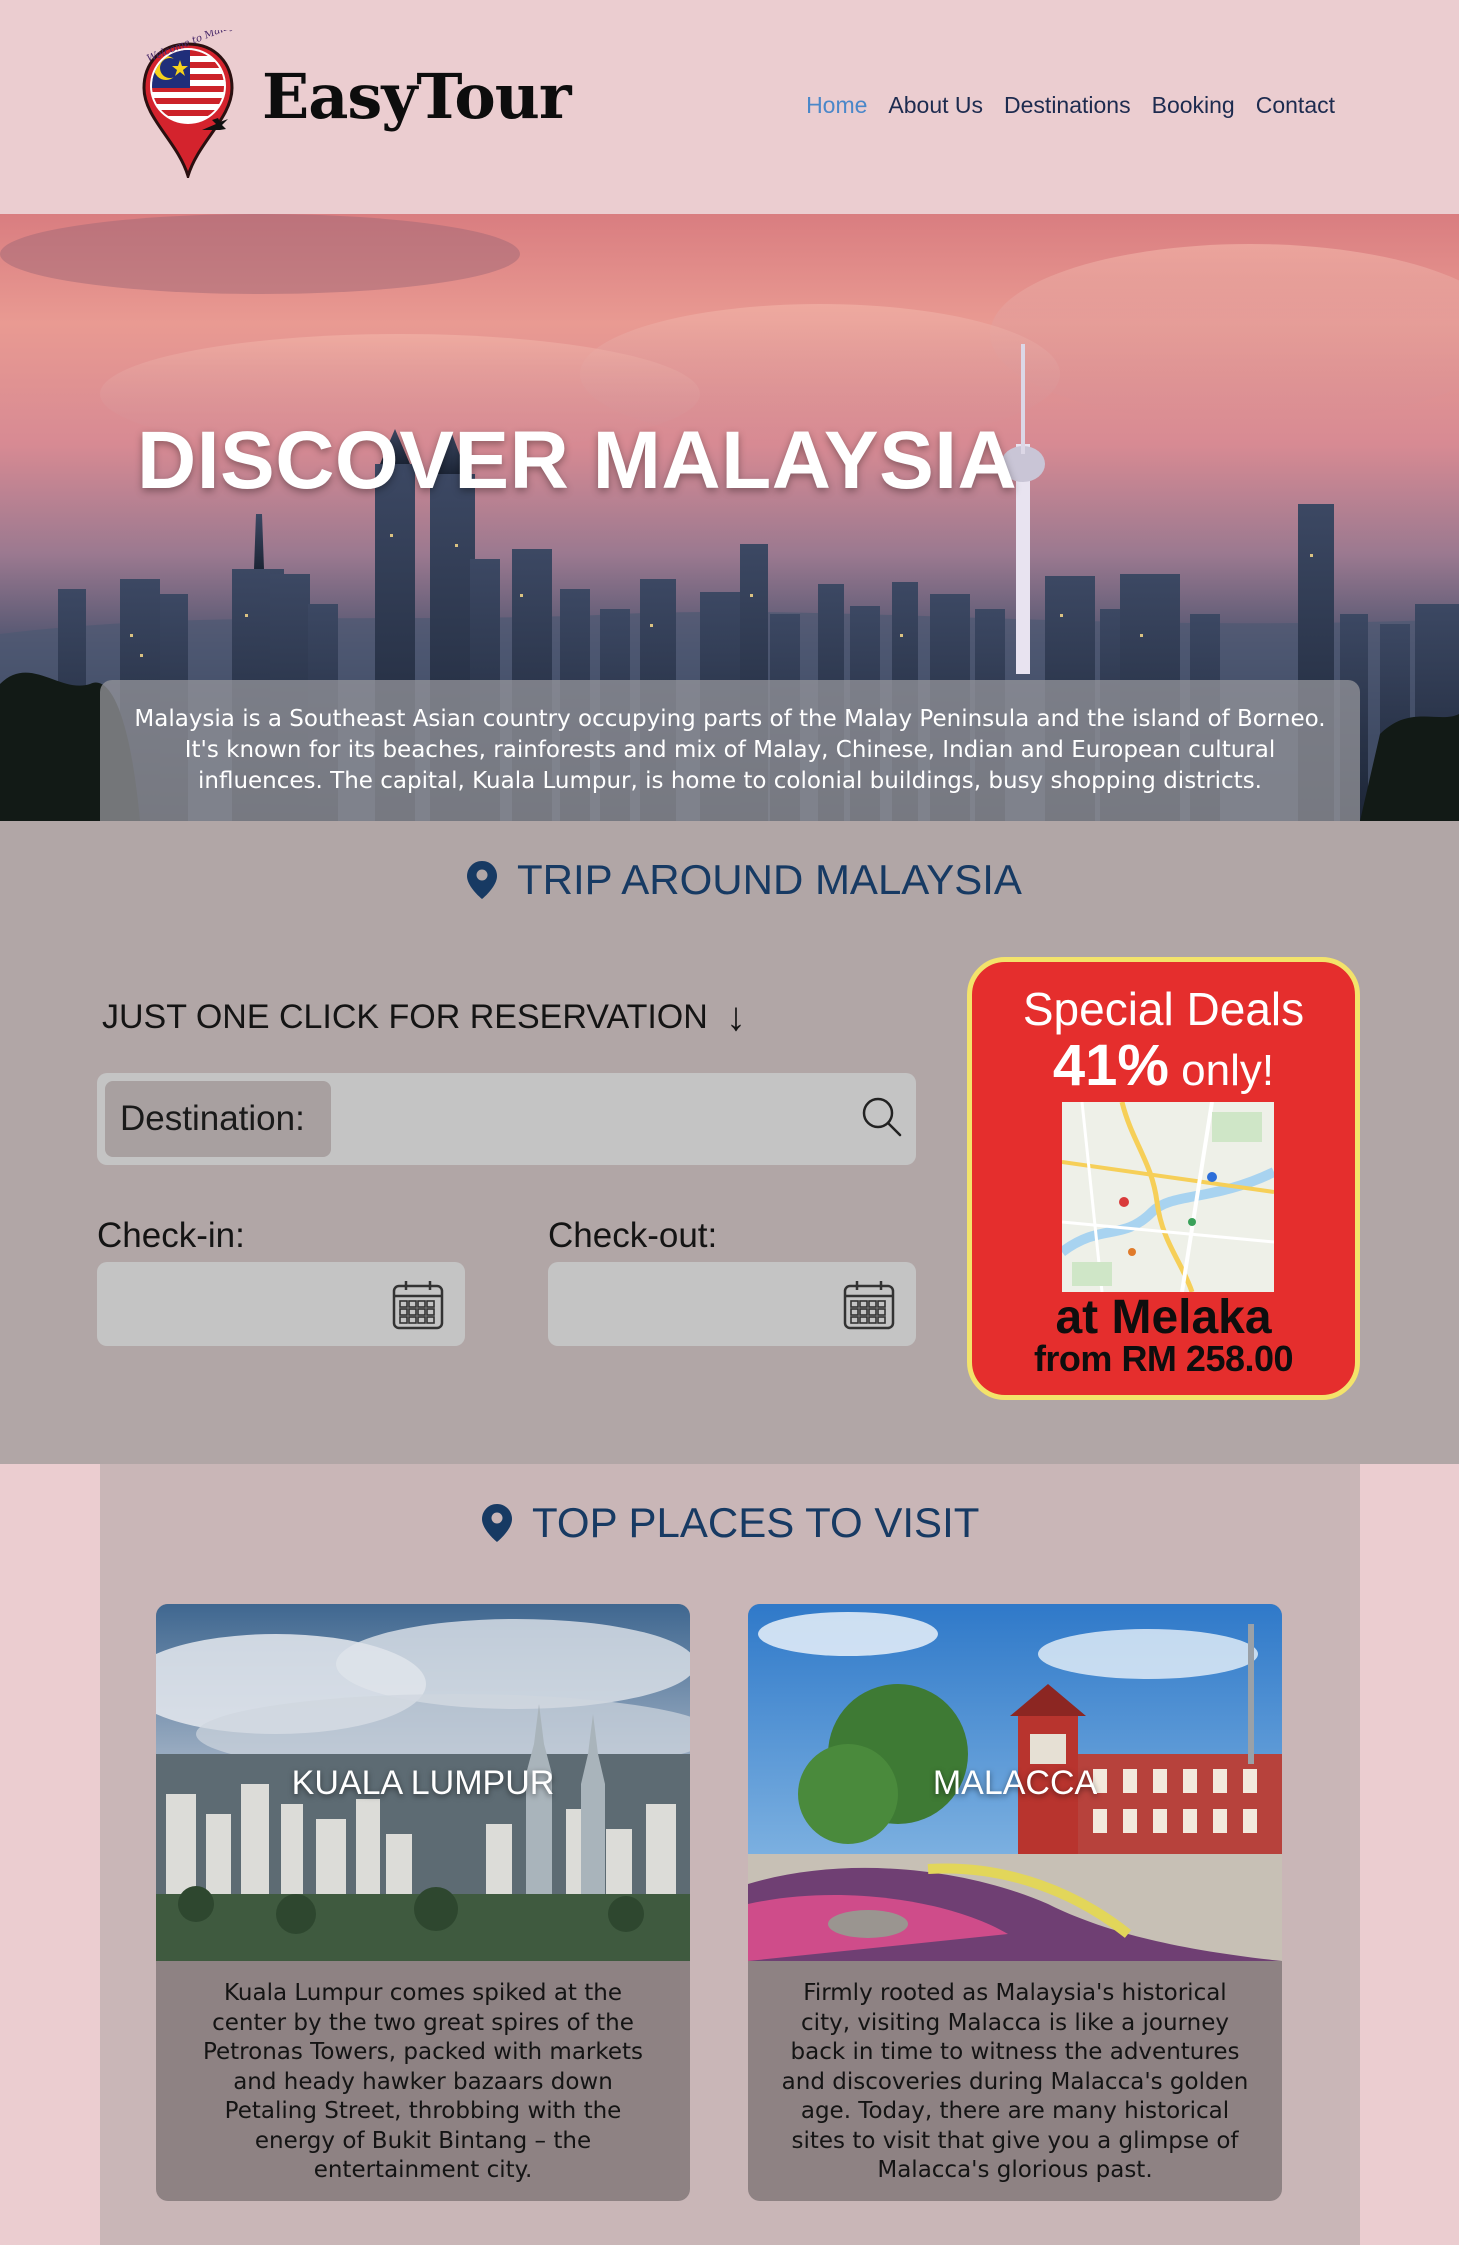  What do you see at coordinates (1295, 105) in the screenshot?
I see `nav-contact: Contact` at bounding box center [1295, 105].